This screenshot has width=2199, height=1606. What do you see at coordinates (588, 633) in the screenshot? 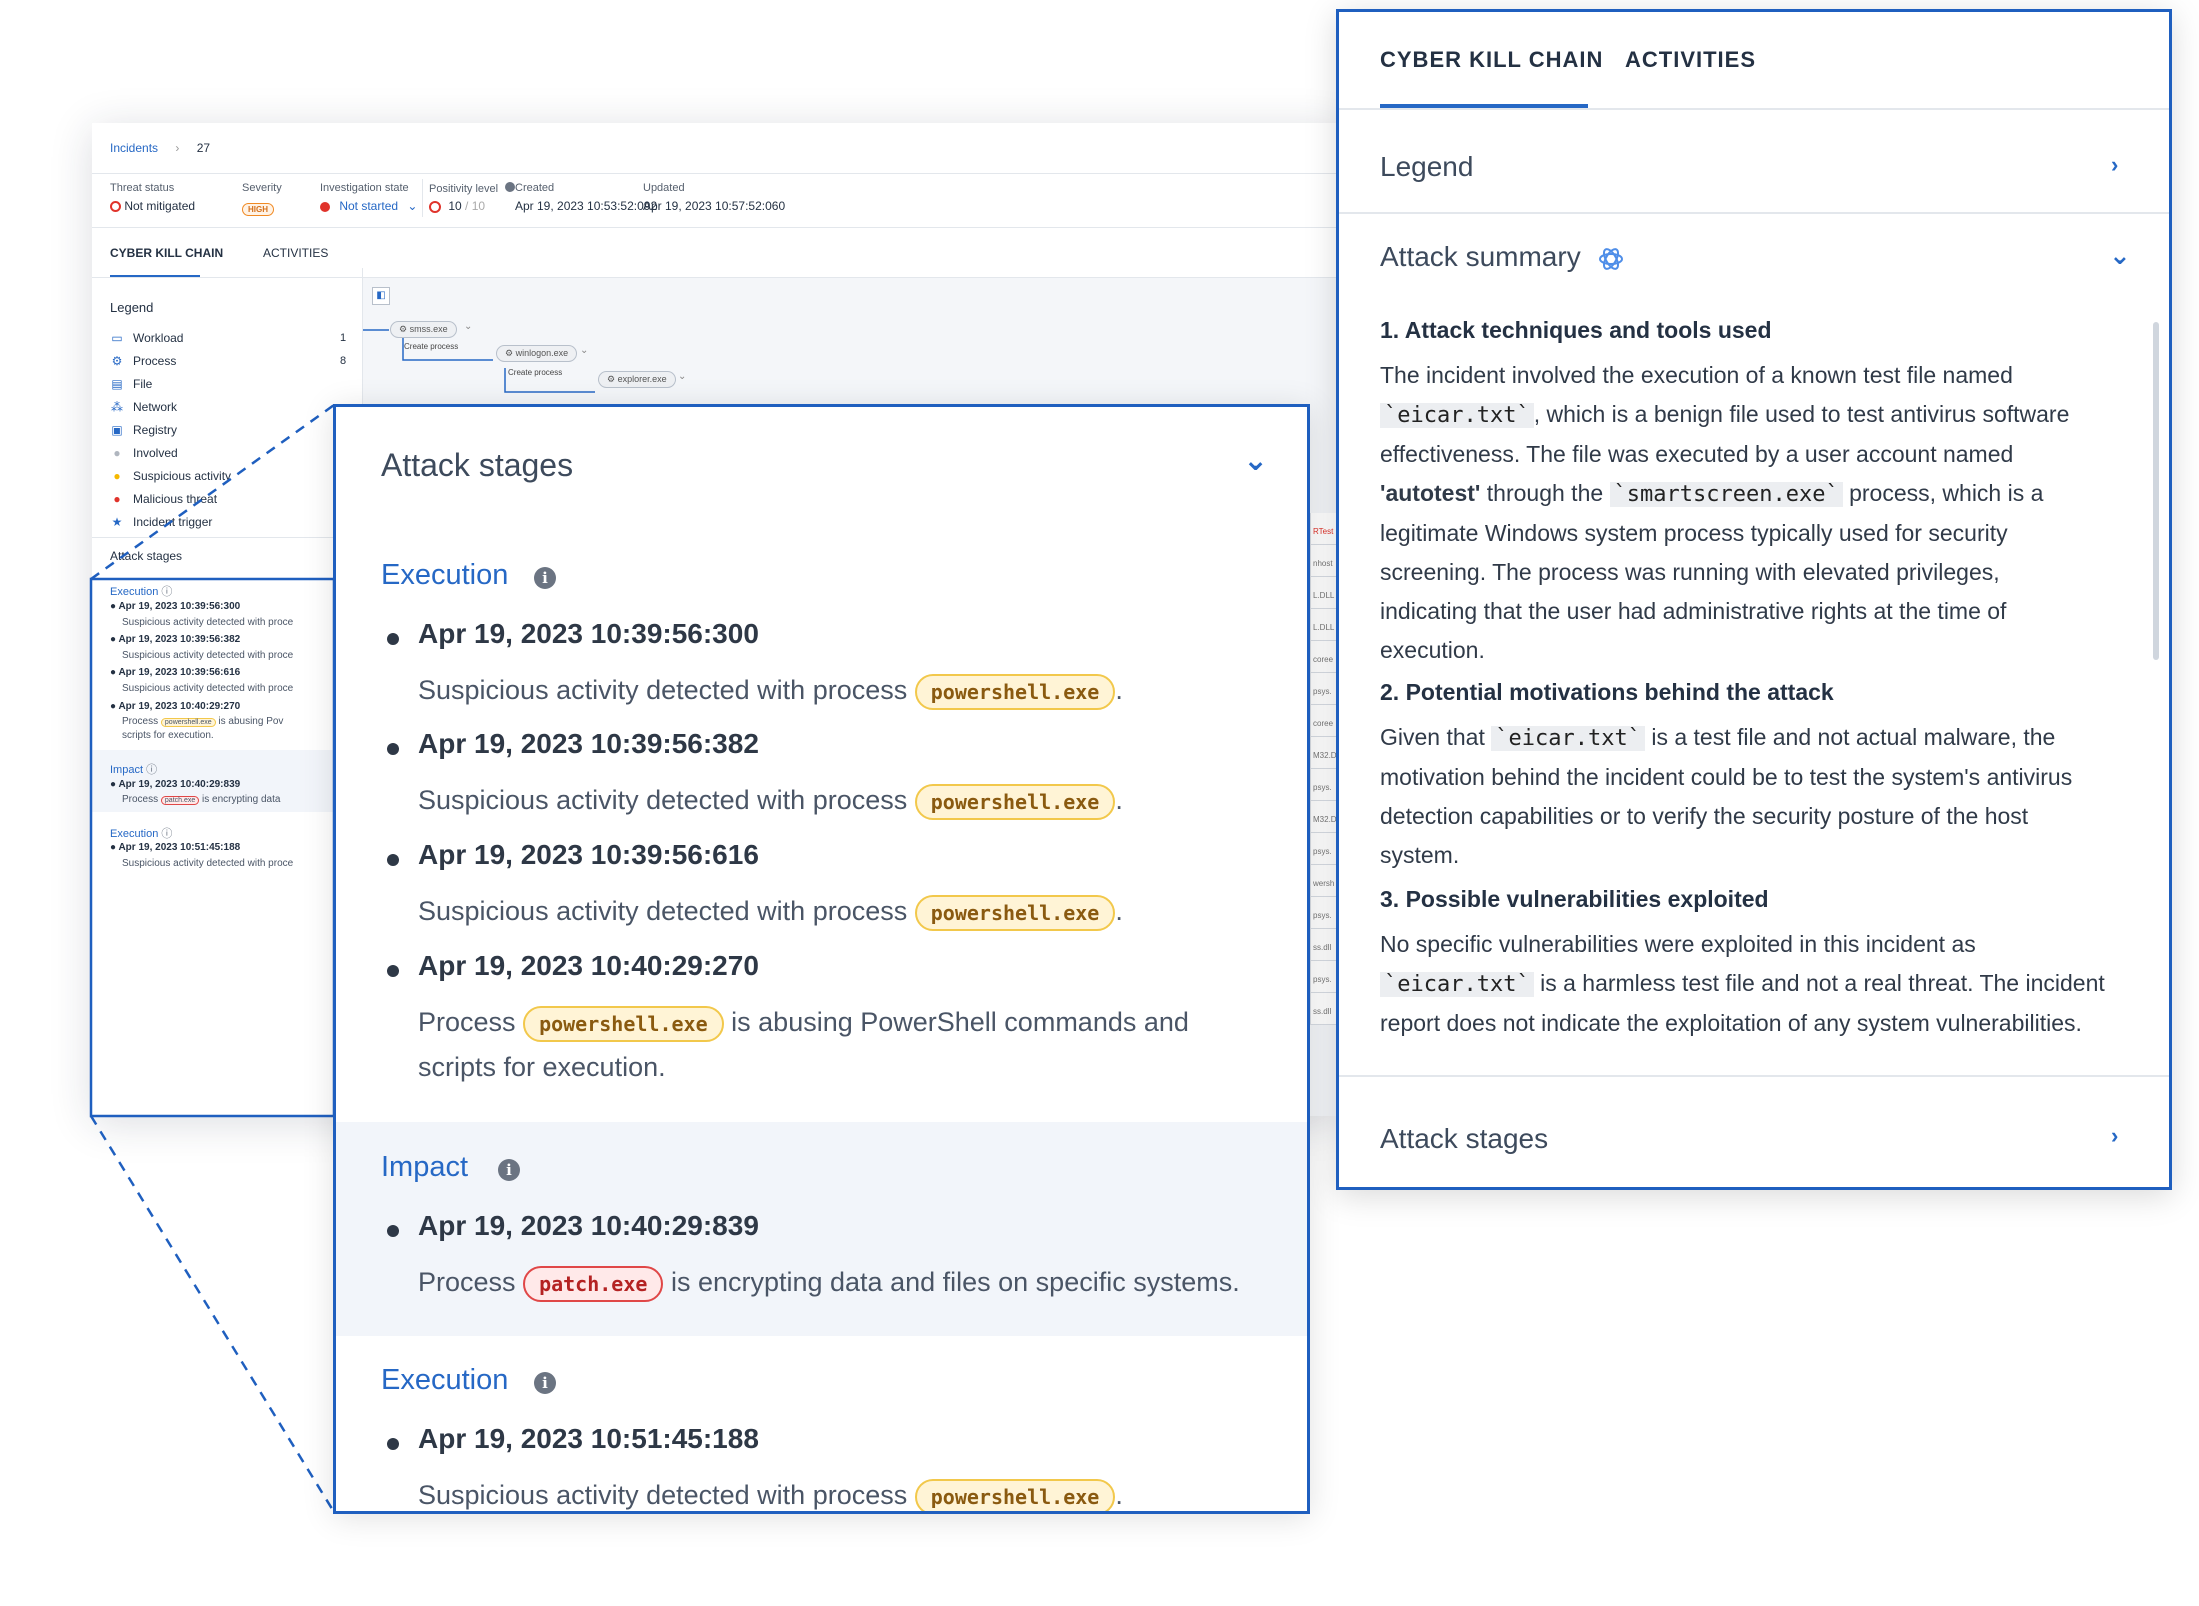
I see `stage-entry-timestamp: Apr 19, 2023 10:39:56:300` at bounding box center [588, 633].